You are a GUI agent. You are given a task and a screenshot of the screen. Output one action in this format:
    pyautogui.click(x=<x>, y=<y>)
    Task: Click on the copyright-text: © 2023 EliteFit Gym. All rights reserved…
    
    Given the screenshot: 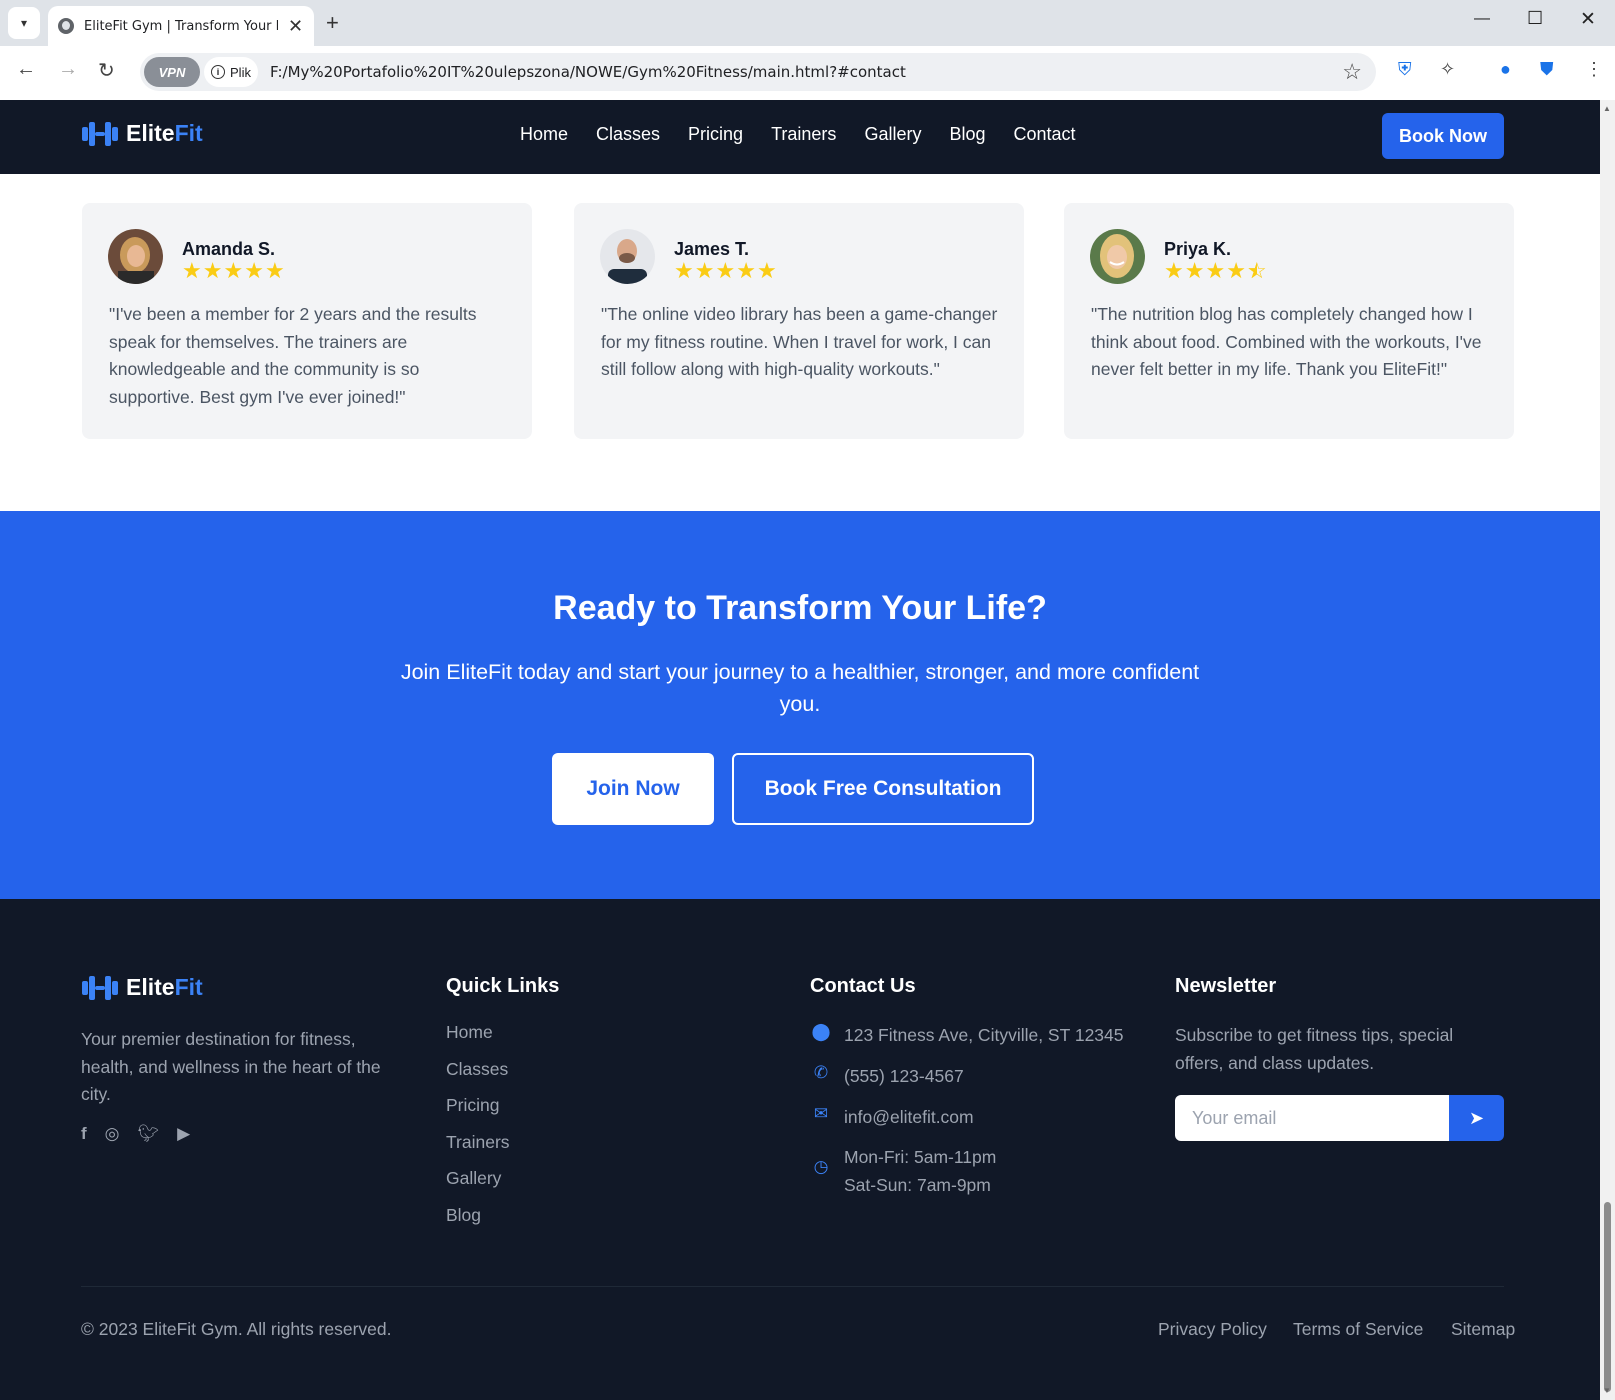 What is the action you would take?
    pyautogui.click(x=236, y=1329)
    